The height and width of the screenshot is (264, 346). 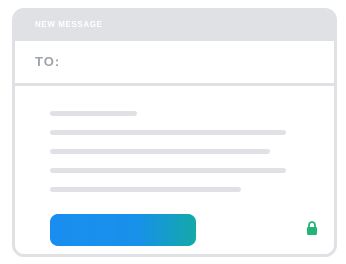 What do you see at coordinates (69, 24) in the screenshot?
I see `window-title: NEW MESSAGE` at bounding box center [69, 24].